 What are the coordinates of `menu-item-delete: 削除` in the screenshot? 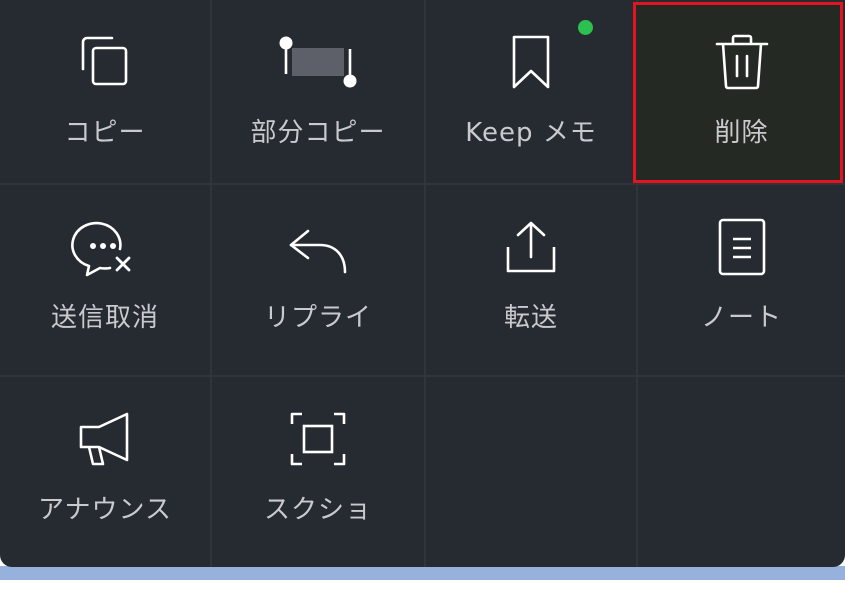 It's located at (739, 92).